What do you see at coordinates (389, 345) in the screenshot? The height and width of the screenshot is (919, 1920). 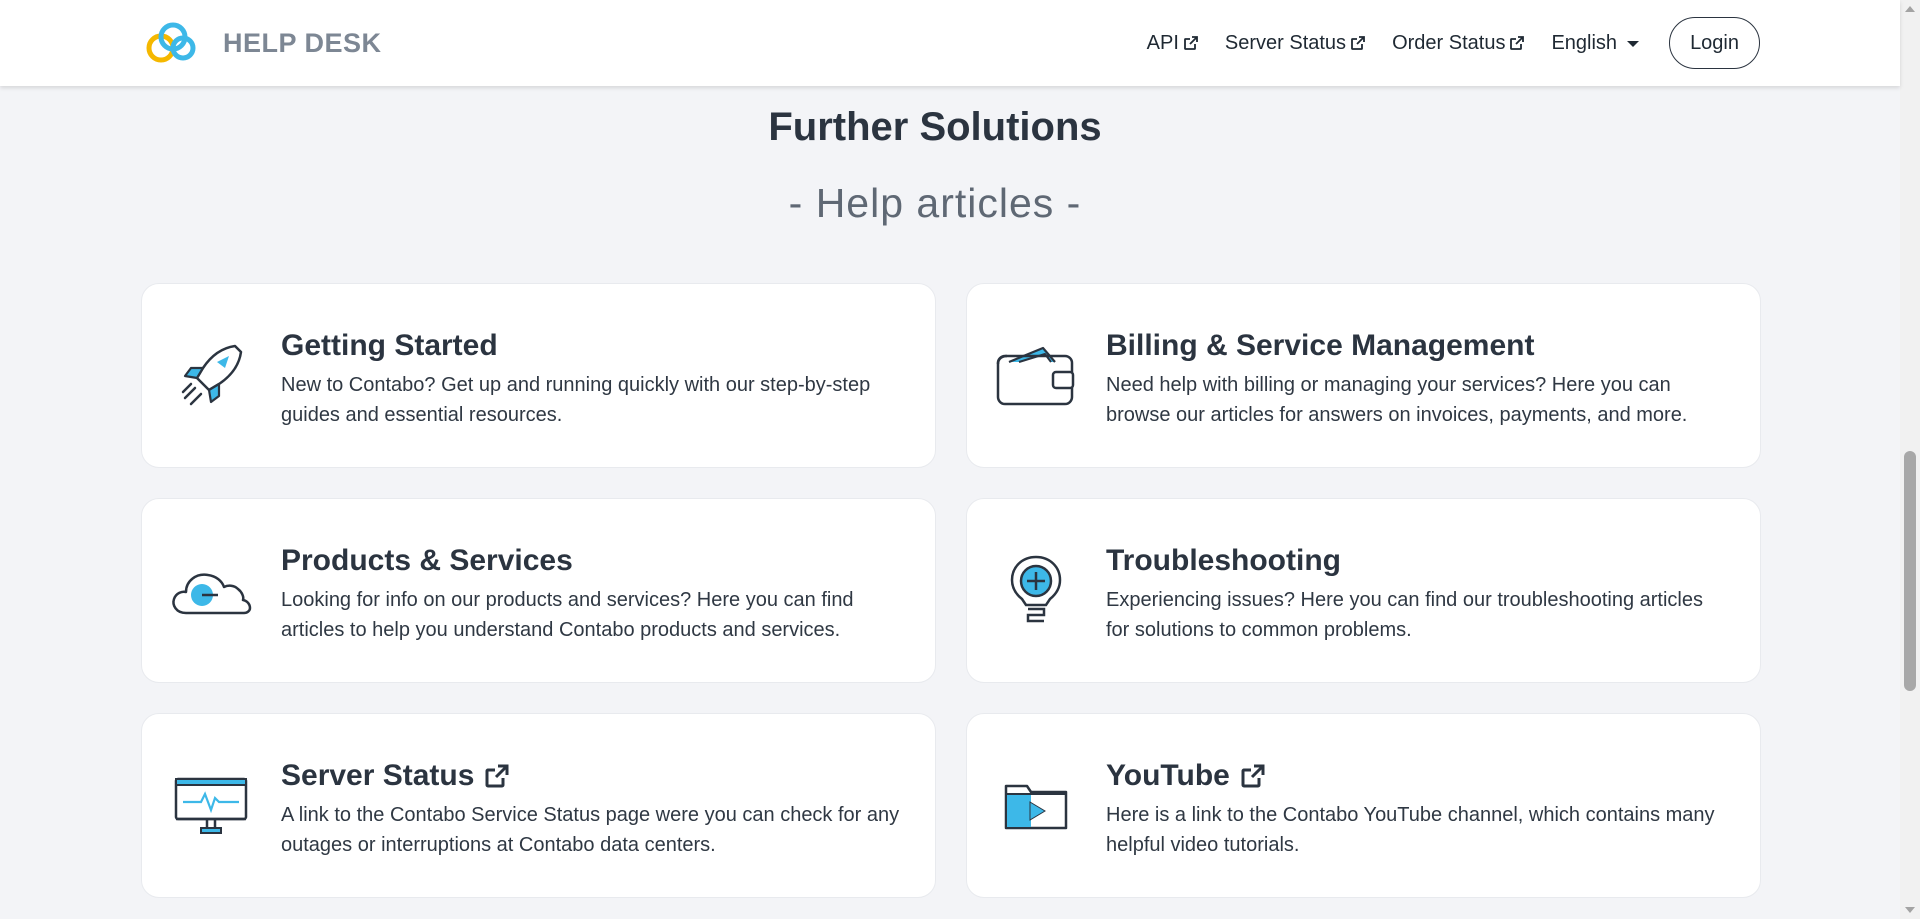 I see `card-title-text: Getting Started` at bounding box center [389, 345].